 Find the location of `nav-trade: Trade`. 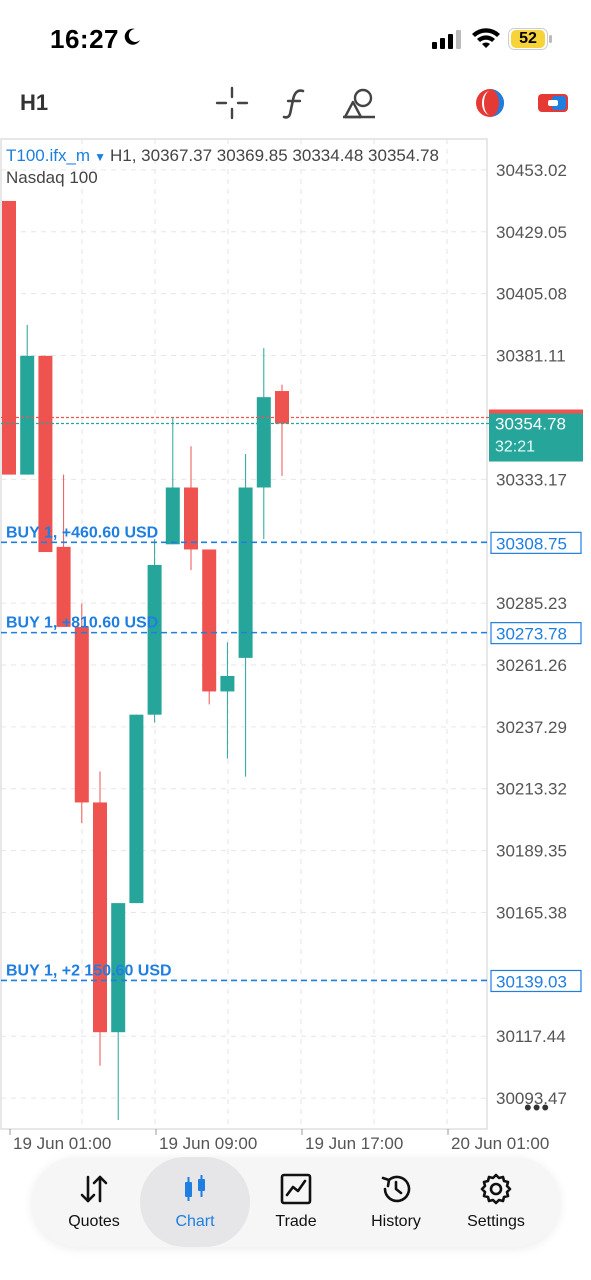

nav-trade: Trade is located at coordinates (296, 1202).